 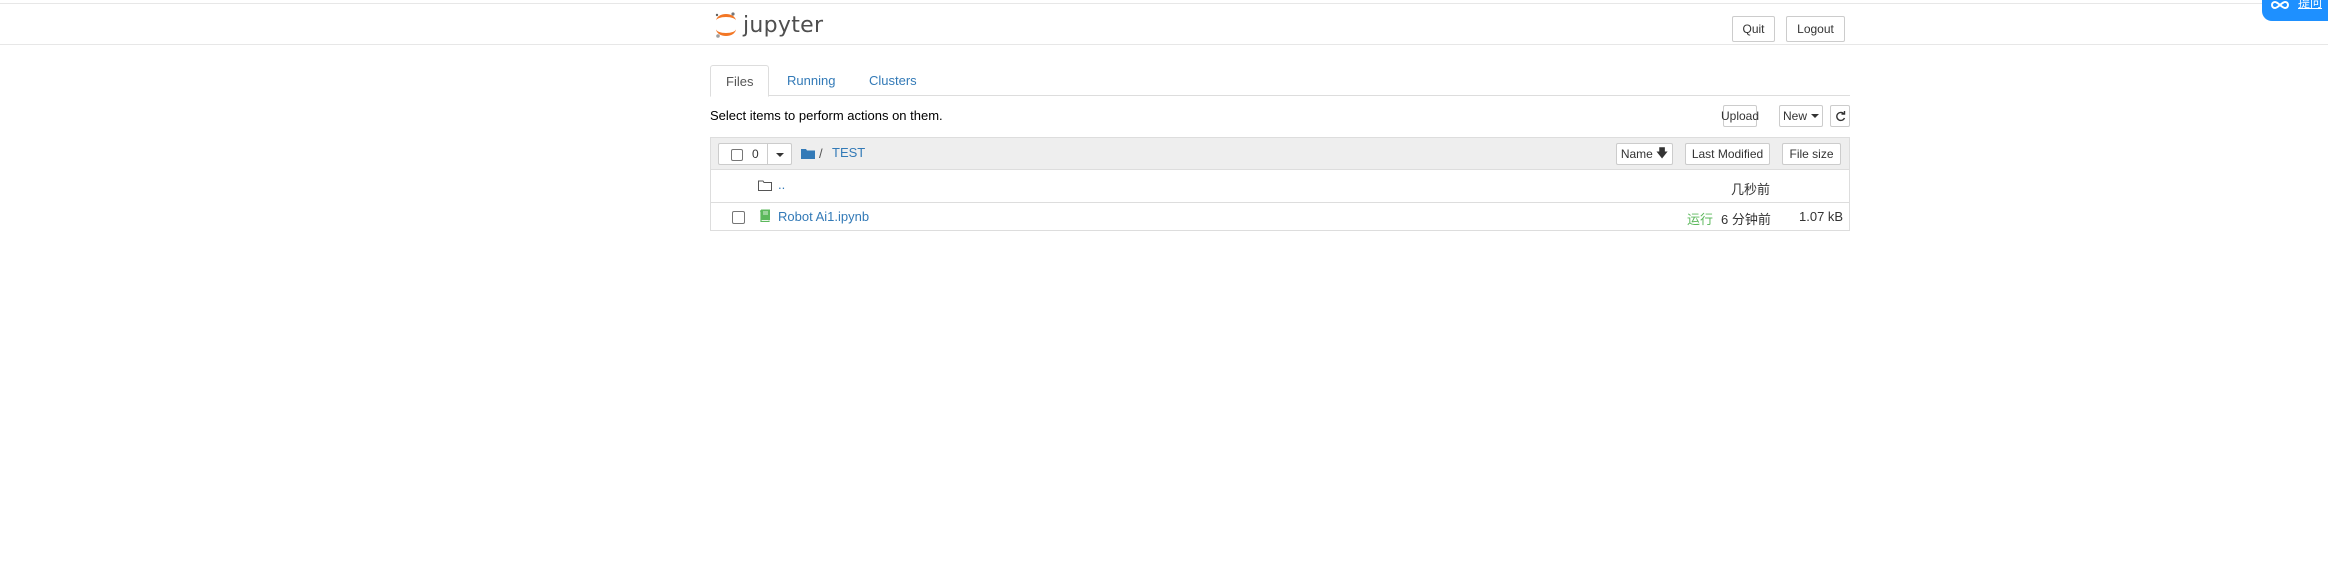 I want to click on sort-file-size-label: File size, so click(x=1811, y=154).